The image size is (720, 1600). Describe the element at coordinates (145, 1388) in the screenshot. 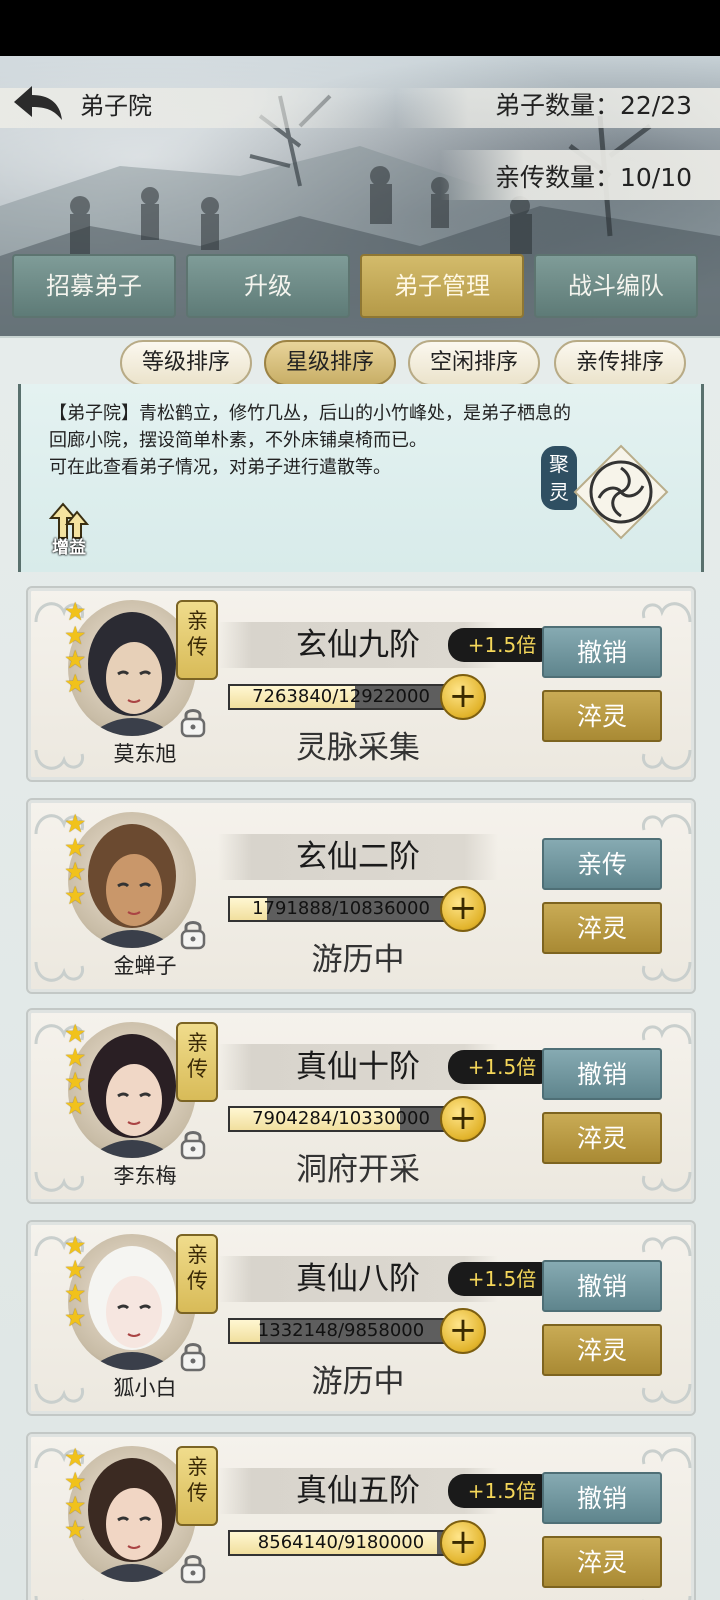

I see `disciple-name: 狐小白` at that location.